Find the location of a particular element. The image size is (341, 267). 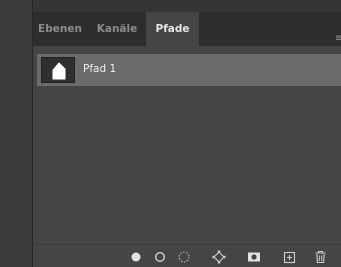

tab-kanaele: Kanäle is located at coordinates (117, 29).